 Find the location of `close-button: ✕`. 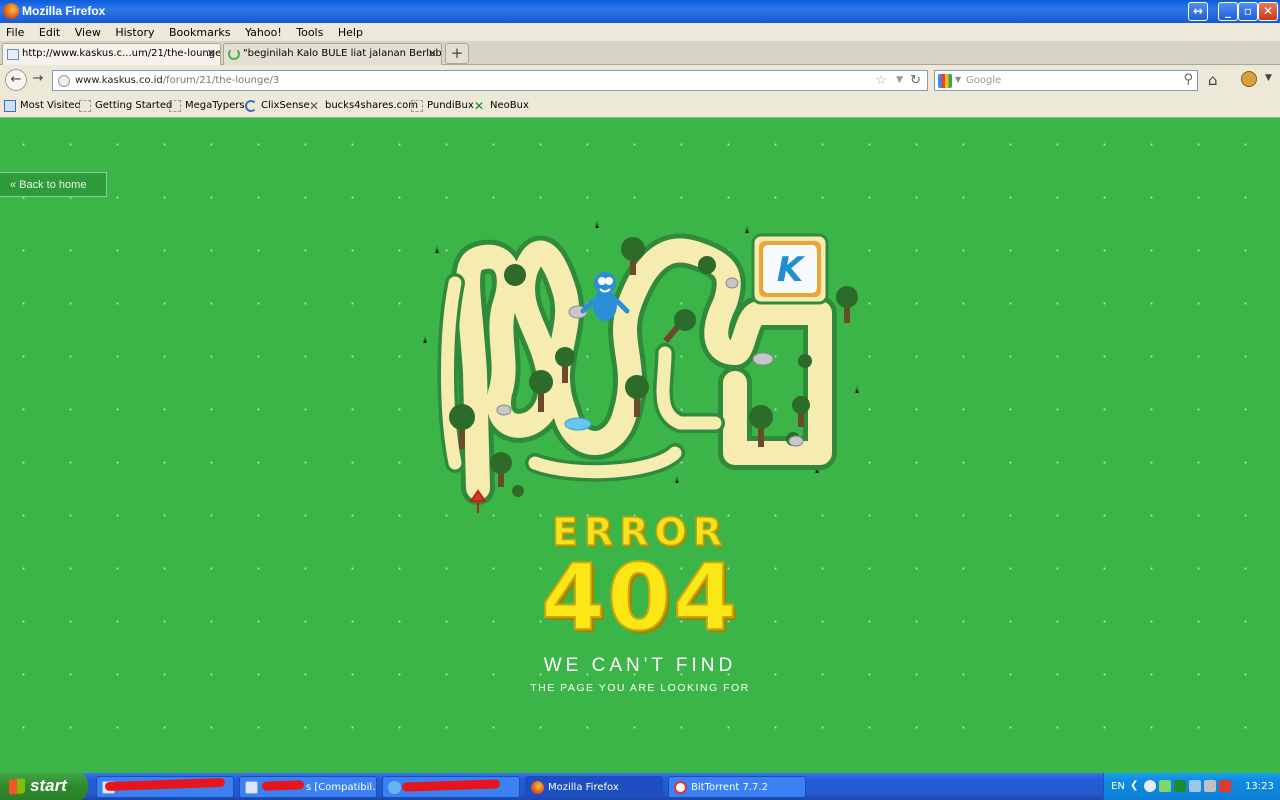

close-button: ✕ is located at coordinates (1268, 11).